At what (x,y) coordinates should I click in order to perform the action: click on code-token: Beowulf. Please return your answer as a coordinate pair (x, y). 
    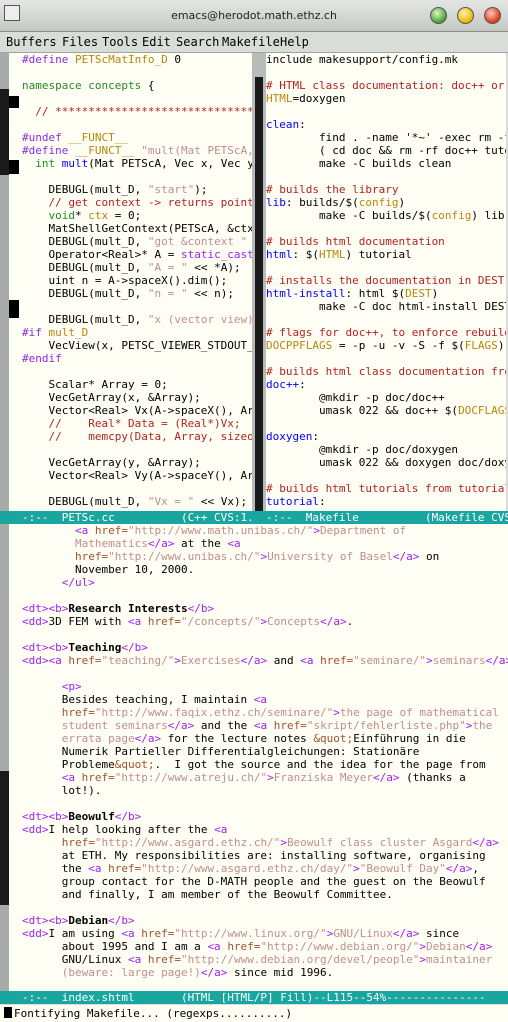
    Looking at the image, I should click on (91, 816).